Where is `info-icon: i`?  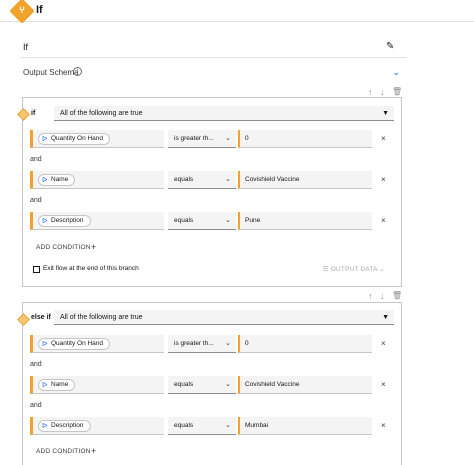
info-icon: i is located at coordinates (77, 71).